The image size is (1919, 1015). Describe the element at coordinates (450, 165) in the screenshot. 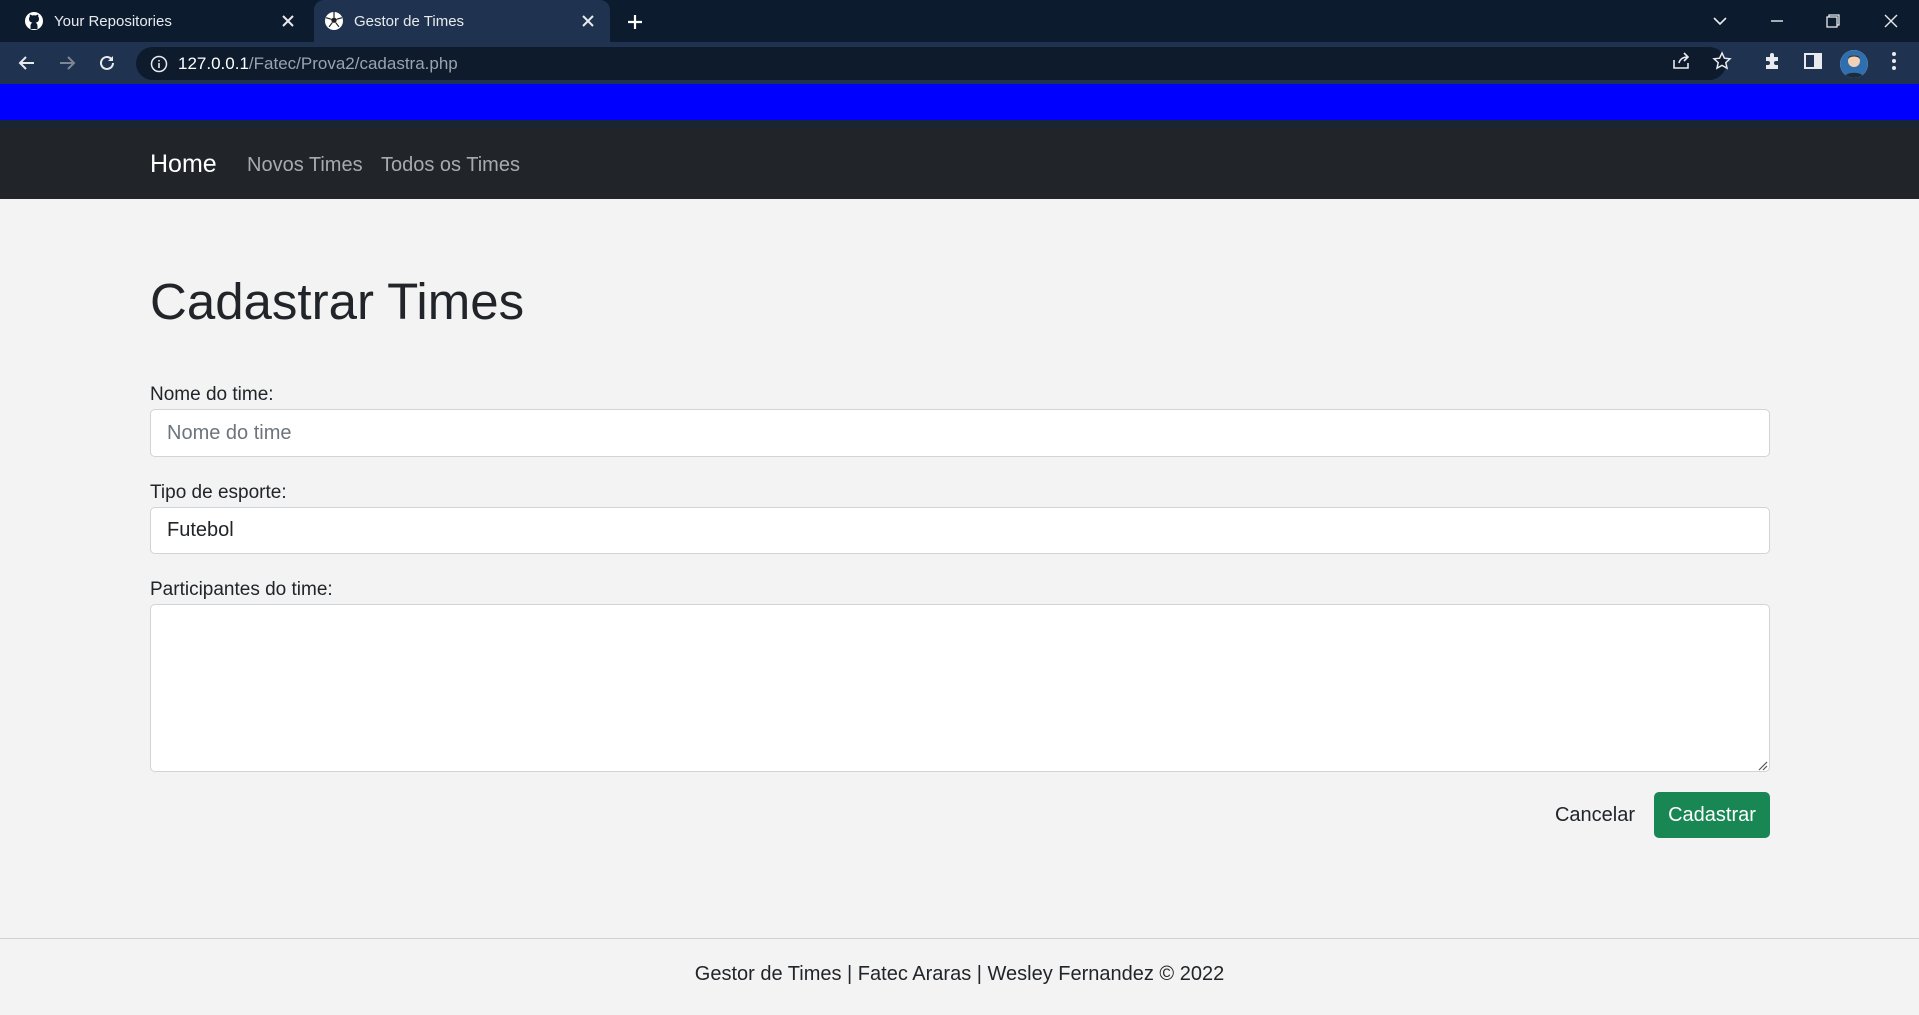

I see `nav-link-todos-os-times: Todos os Times` at that location.